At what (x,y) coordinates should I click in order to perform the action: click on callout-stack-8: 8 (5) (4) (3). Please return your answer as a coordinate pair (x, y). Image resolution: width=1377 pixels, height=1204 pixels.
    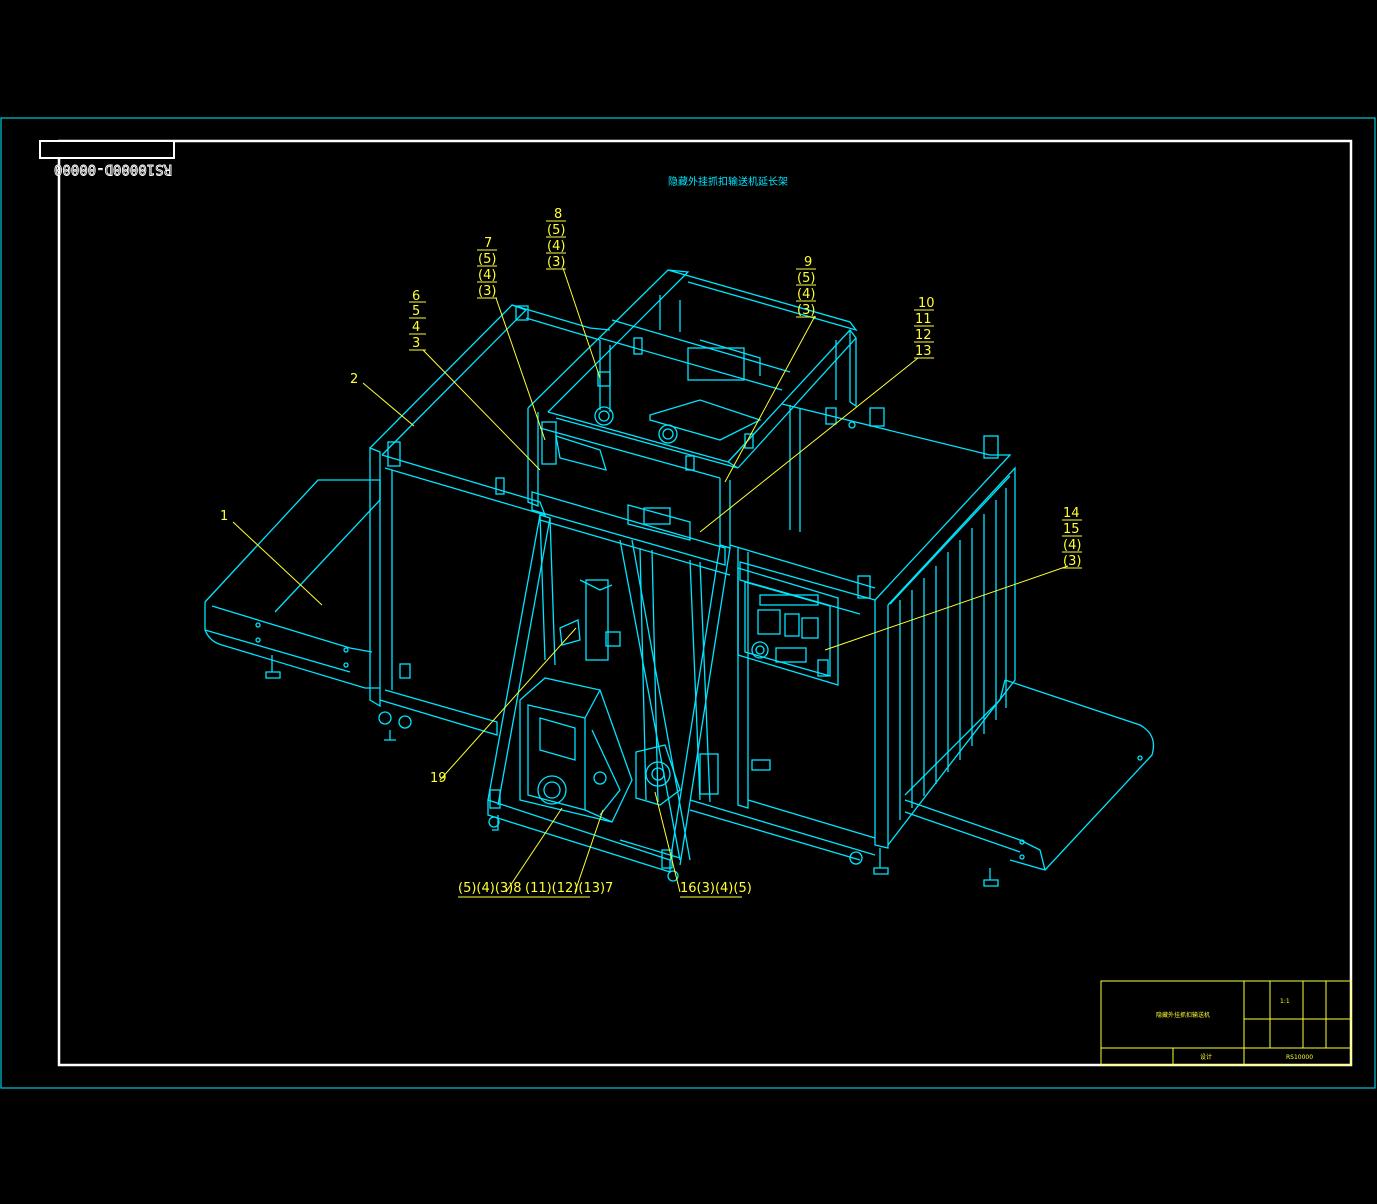
    Looking at the image, I should click on (556, 238).